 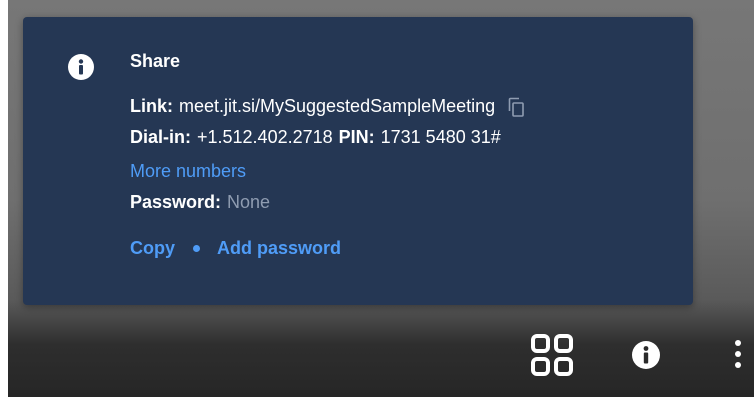 What do you see at coordinates (265, 137) in the screenshot?
I see `dialin-number: +1.512.402.2718` at bounding box center [265, 137].